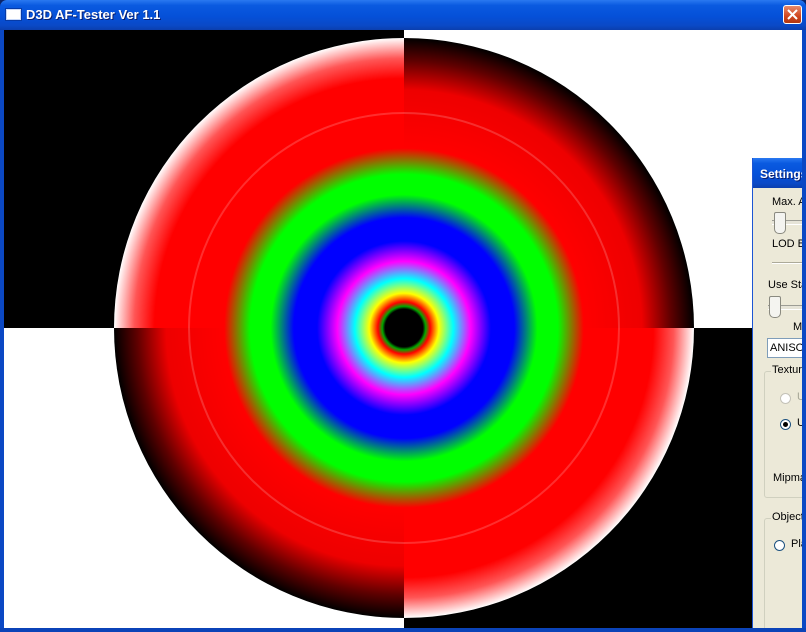  What do you see at coordinates (799, 423) in the screenshot?
I see `texture-option-2-label: U` at bounding box center [799, 423].